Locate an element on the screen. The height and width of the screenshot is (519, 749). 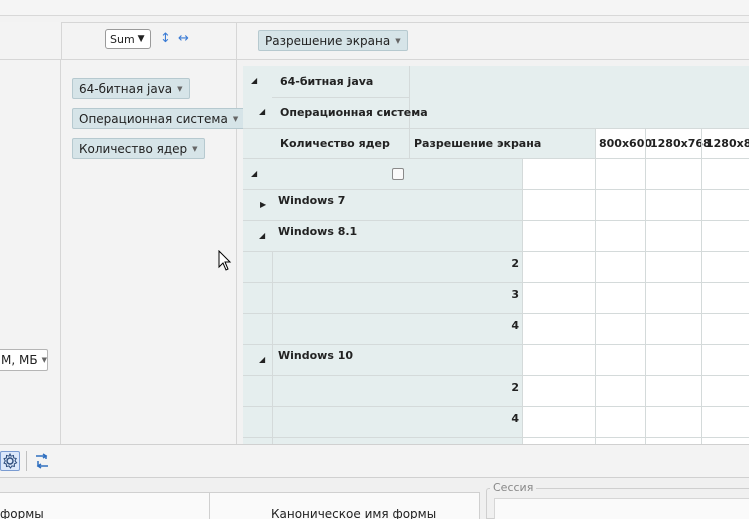
group-windows-7: Windows 7 is located at coordinates (311, 200).